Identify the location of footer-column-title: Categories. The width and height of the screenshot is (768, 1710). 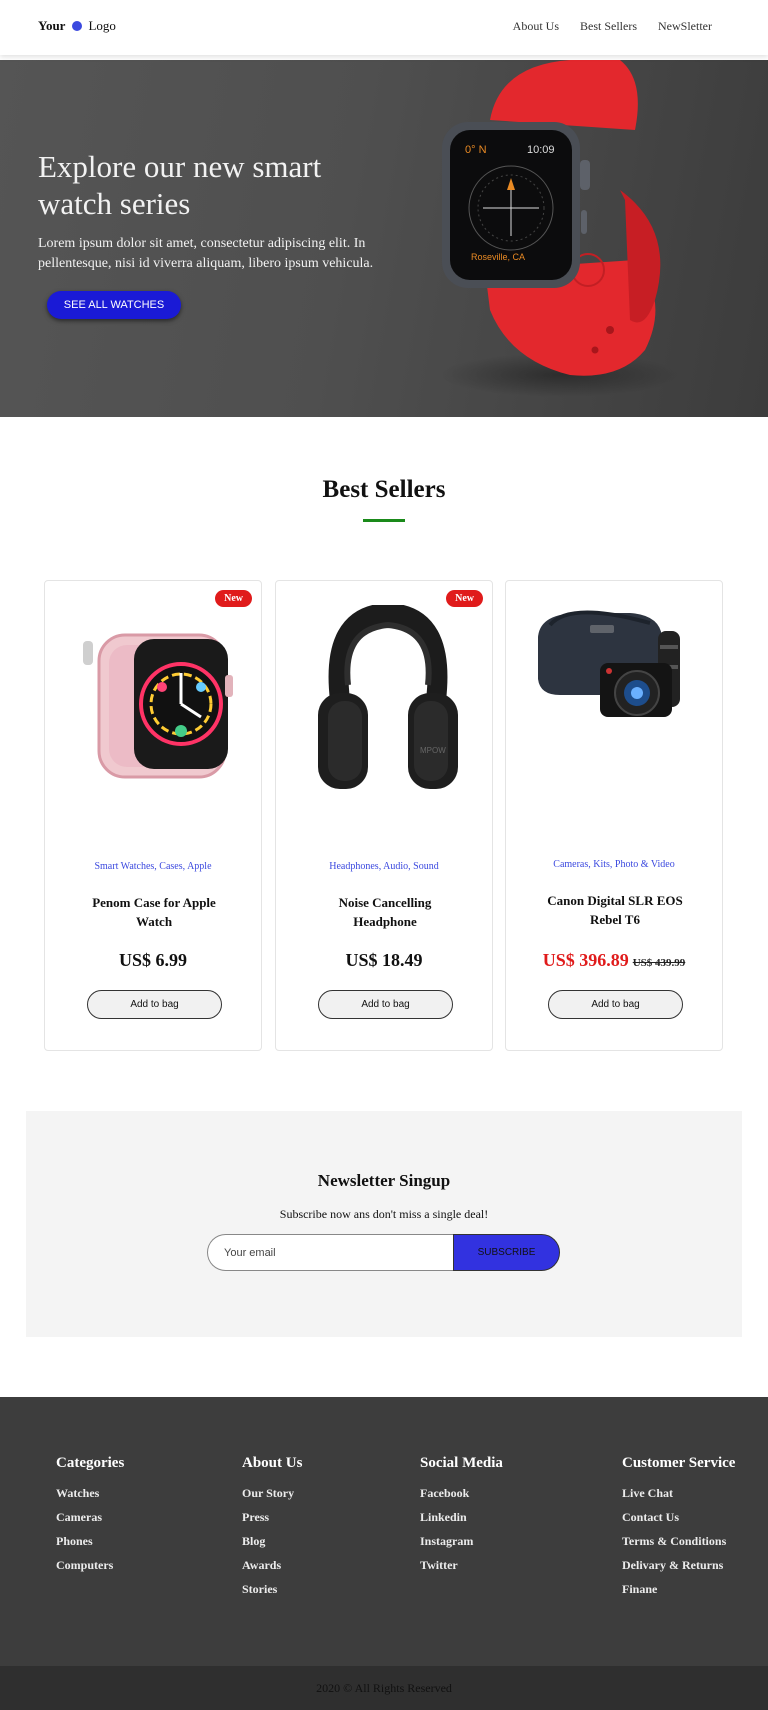
(90, 1463).